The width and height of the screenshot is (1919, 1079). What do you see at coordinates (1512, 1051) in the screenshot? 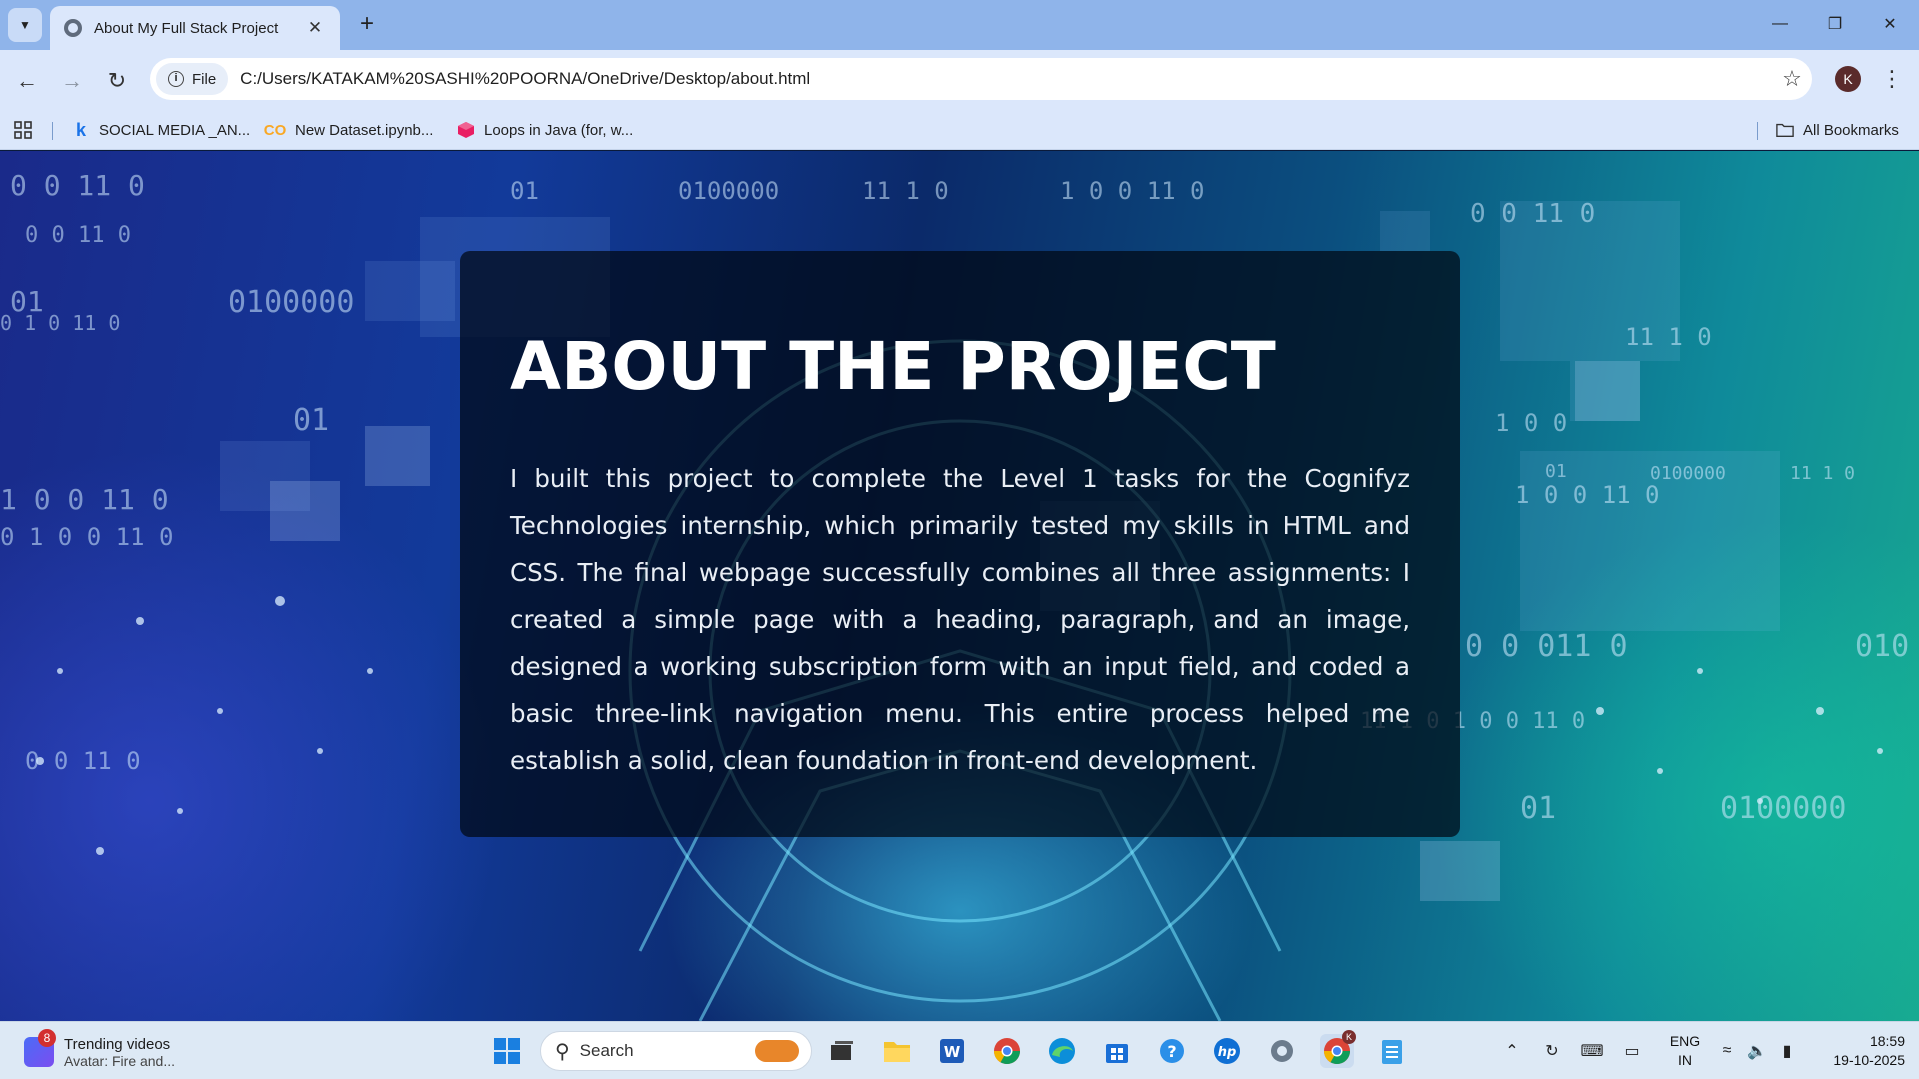
I see `show-hidden-icons: ⌃` at bounding box center [1512, 1051].